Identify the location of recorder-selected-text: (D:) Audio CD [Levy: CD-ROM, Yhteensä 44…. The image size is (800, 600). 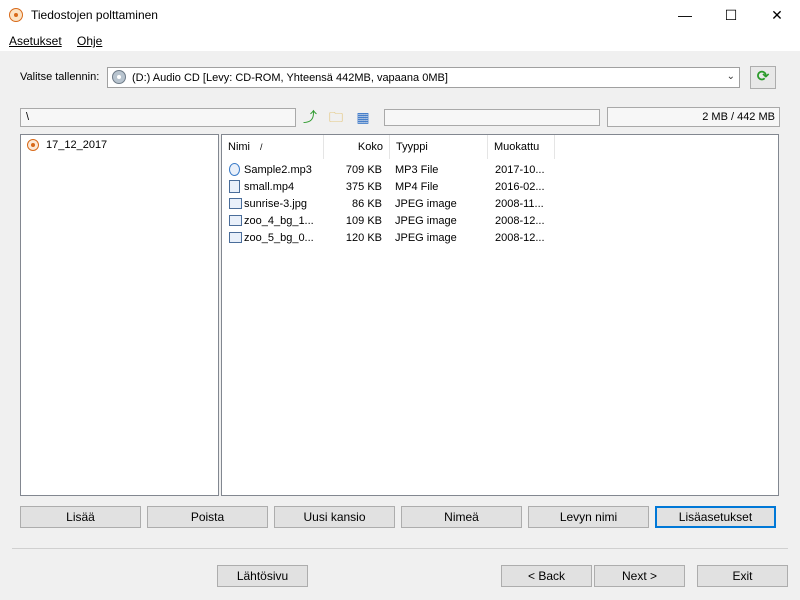
(290, 78).